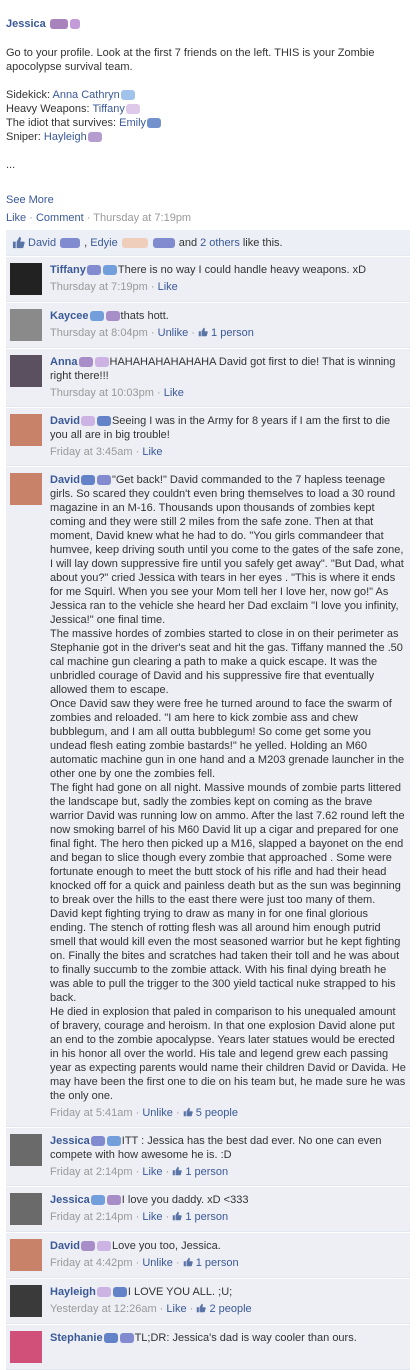  Describe the element at coordinates (166, 1246) in the screenshot. I see `comment-text: Love you too, Jessica.` at that location.